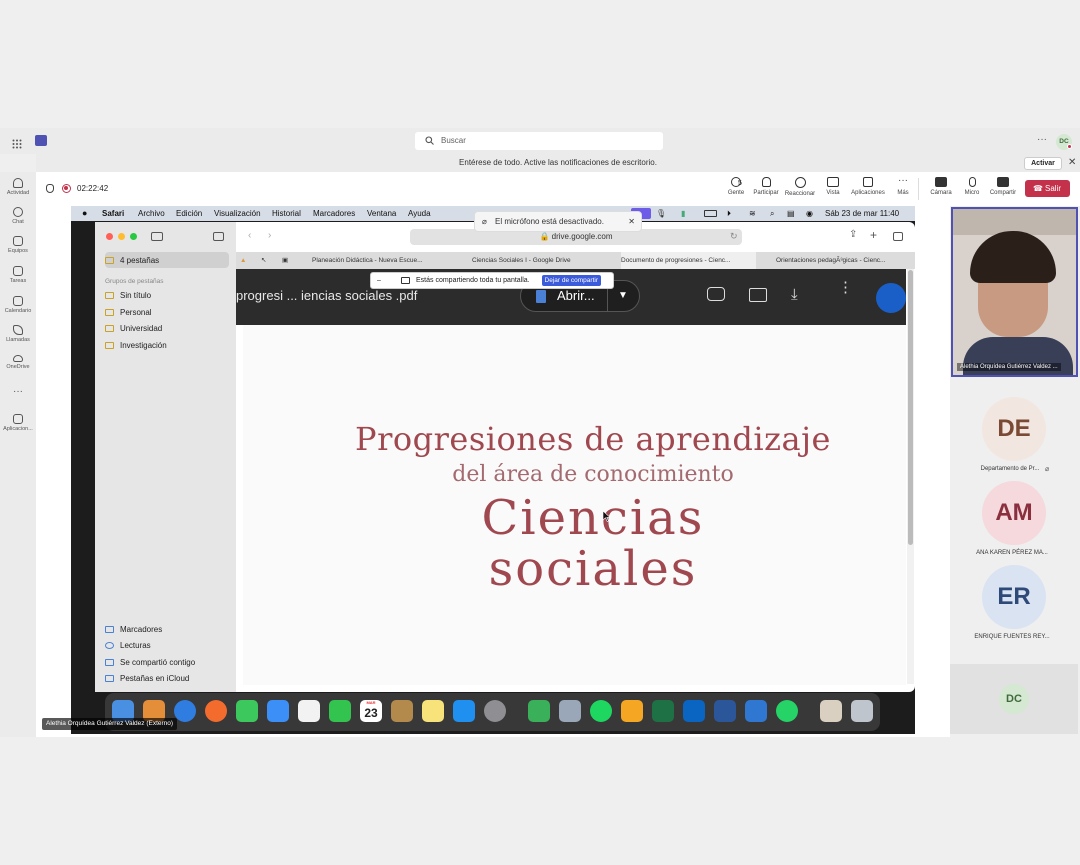  Describe the element at coordinates (766, 186) in the screenshot. I see `raise-hand-button: Participar` at that location.